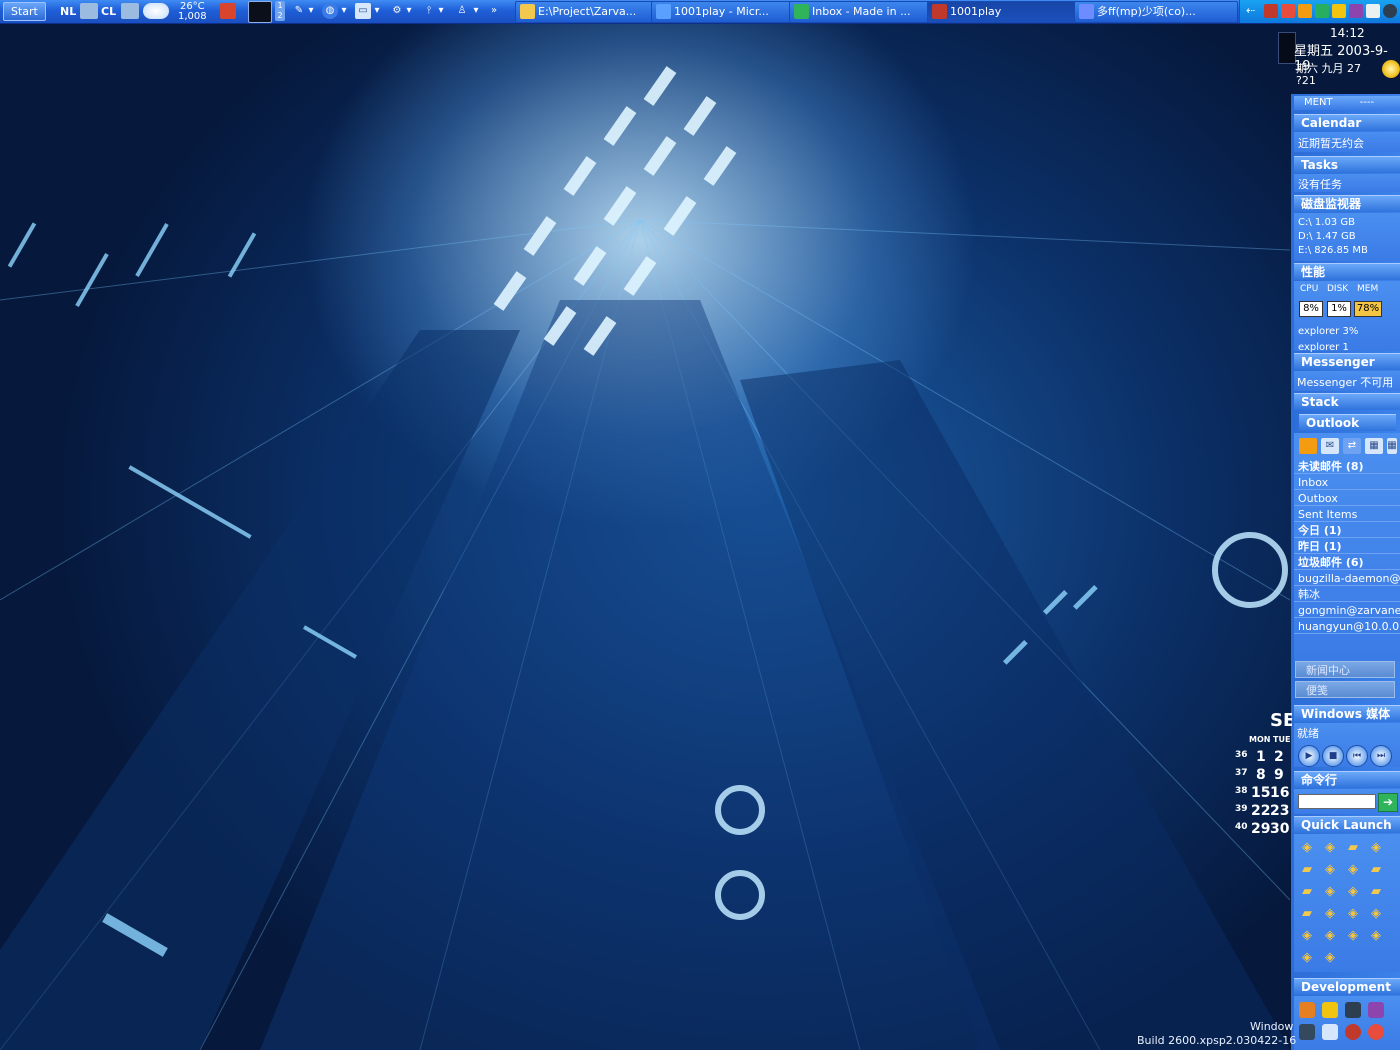  I want to click on mail-inbox: Inbox, so click(1347, 482).